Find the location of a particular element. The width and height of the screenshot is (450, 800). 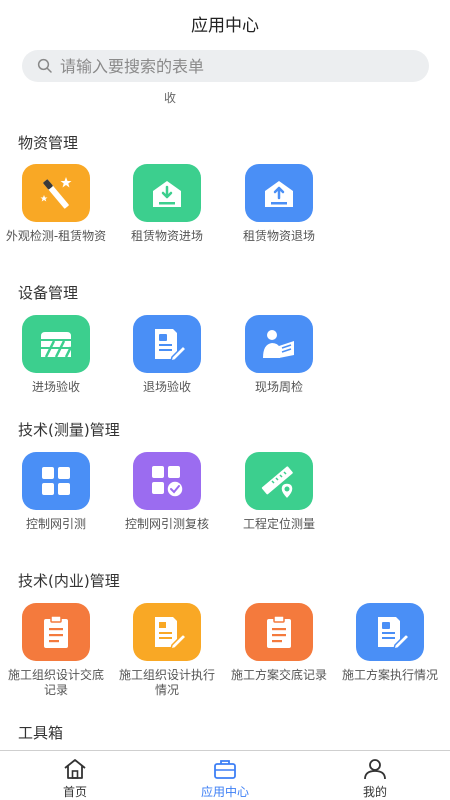

search-bar is located at coordinates (225, 66).